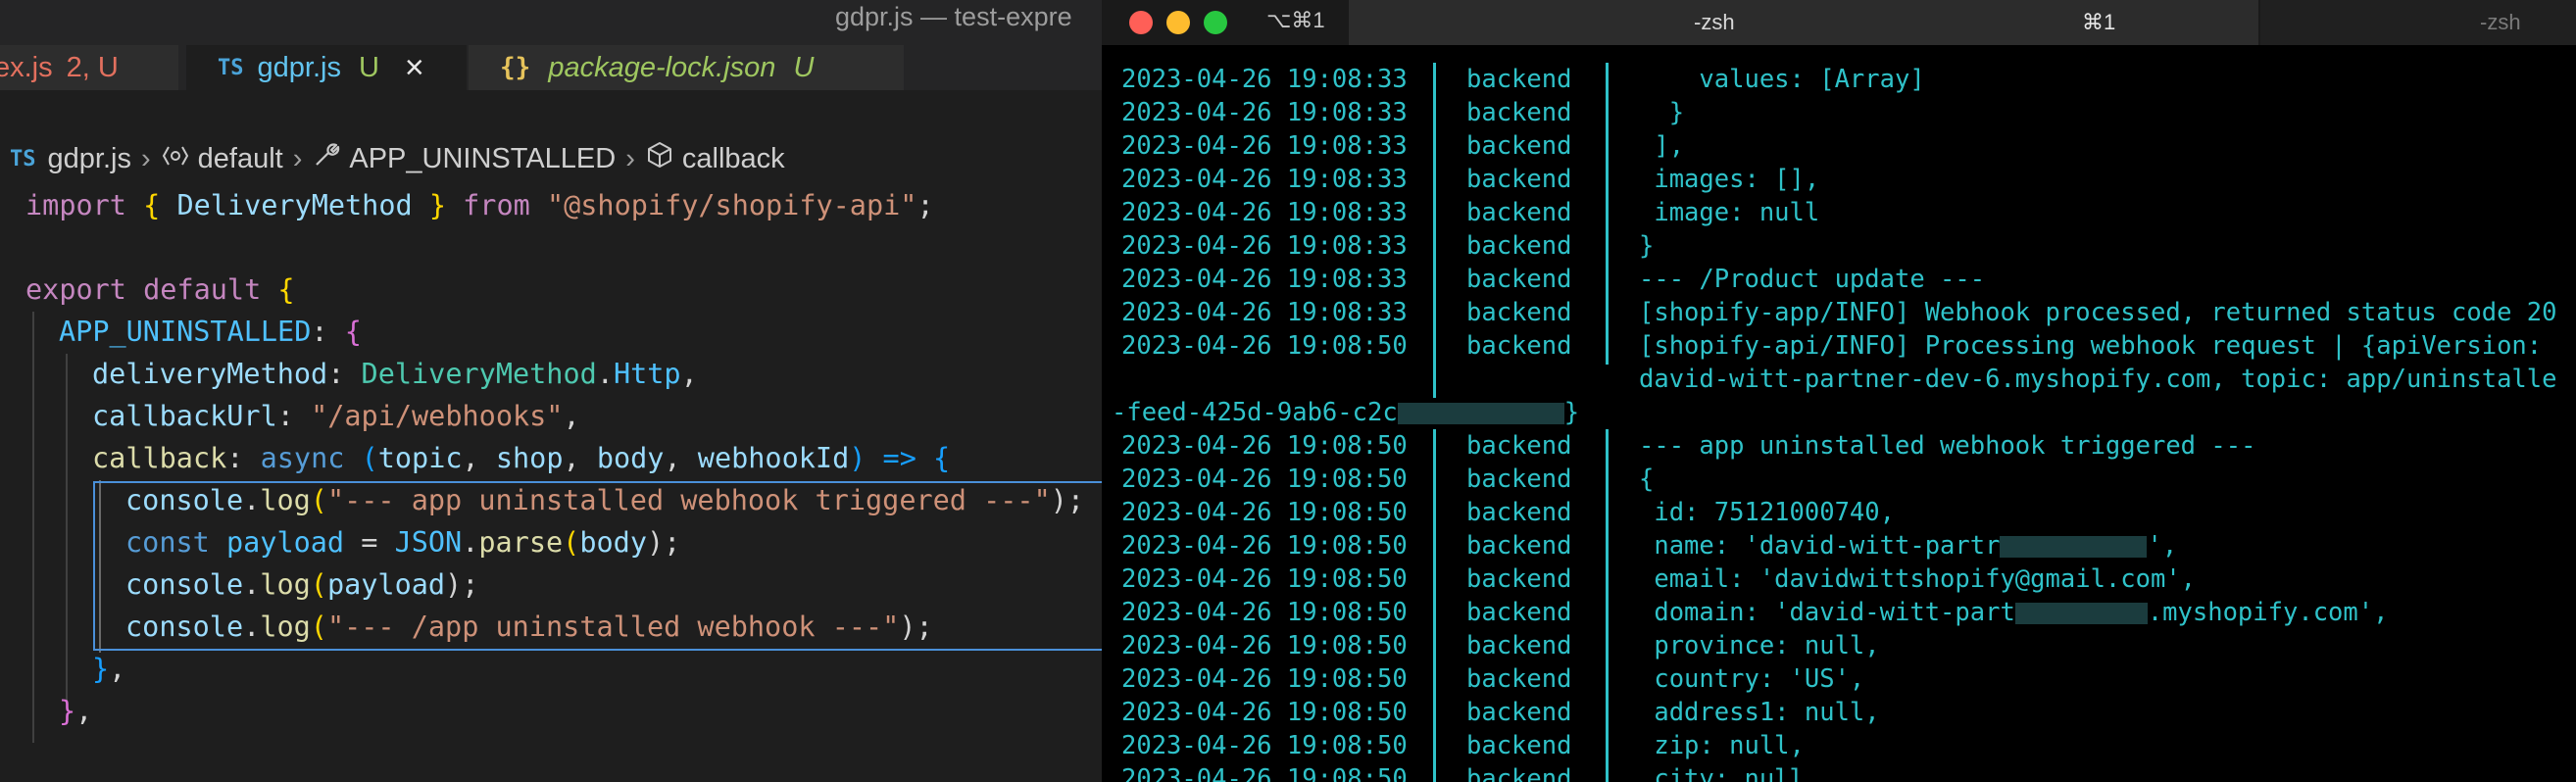  Describe the element at coordinates (299, 67) in the screenshot. I see `tab-label: gdpr.js` at that location.